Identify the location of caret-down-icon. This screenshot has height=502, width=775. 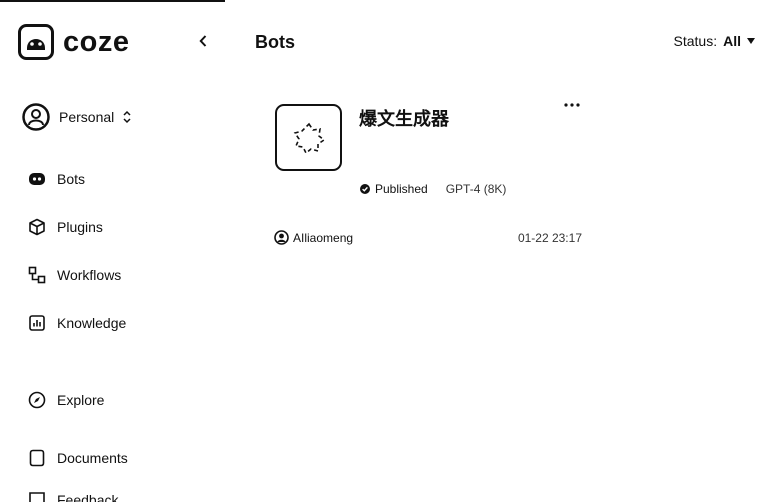
(751, 41).